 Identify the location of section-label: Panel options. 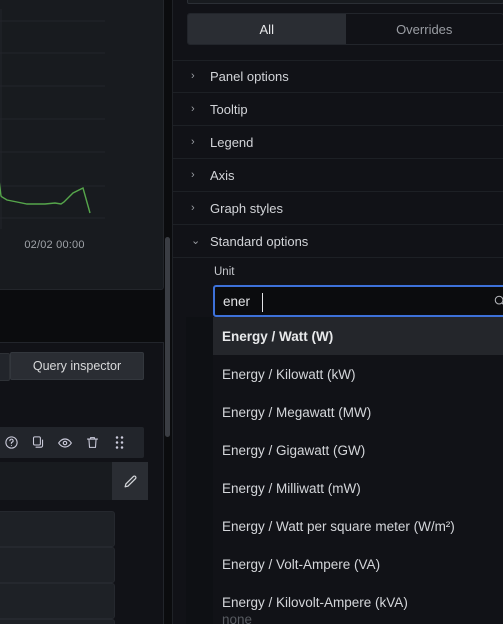
(249, 76).